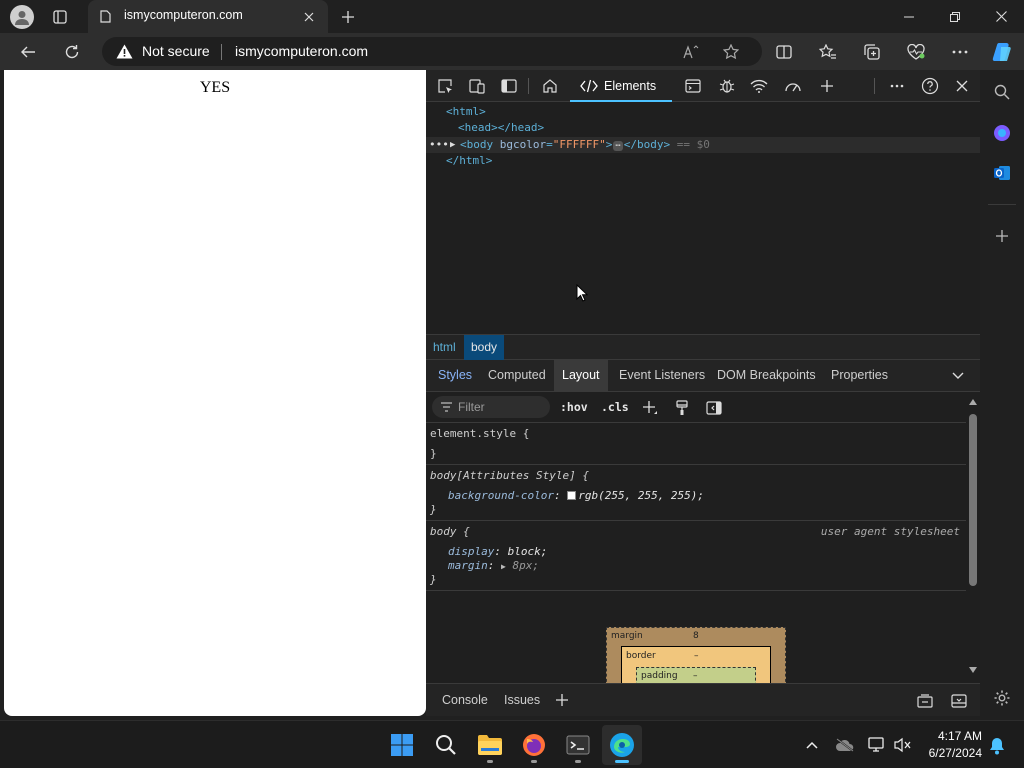 The height and width of the screenshot is (768, 1024). What do you see at coordinates (1002, 698) in the screenshot?
I see `sidebar-settings-button` at bounding box center [1002, 698].